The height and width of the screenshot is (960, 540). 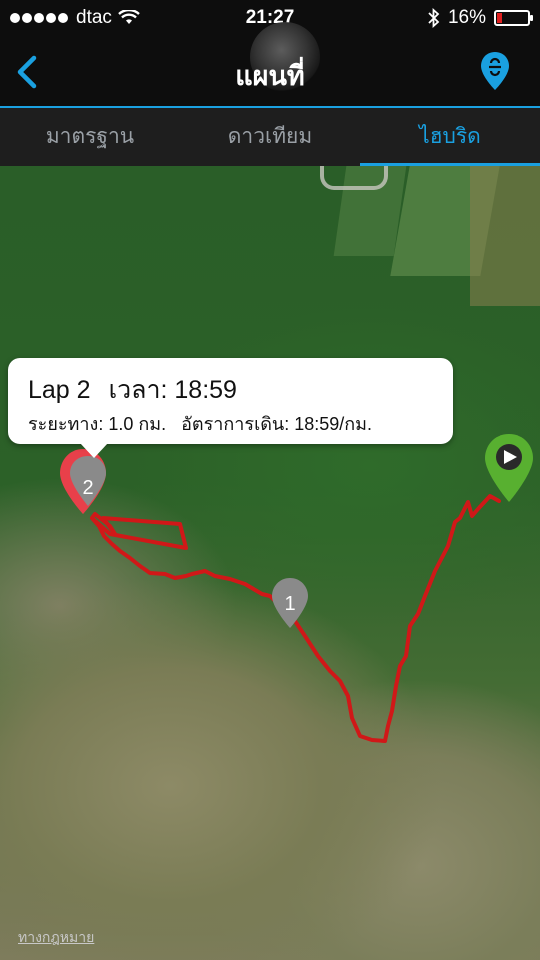 I want to click on lap-time: เวลา: 18:59, so click(x=172, y=390).